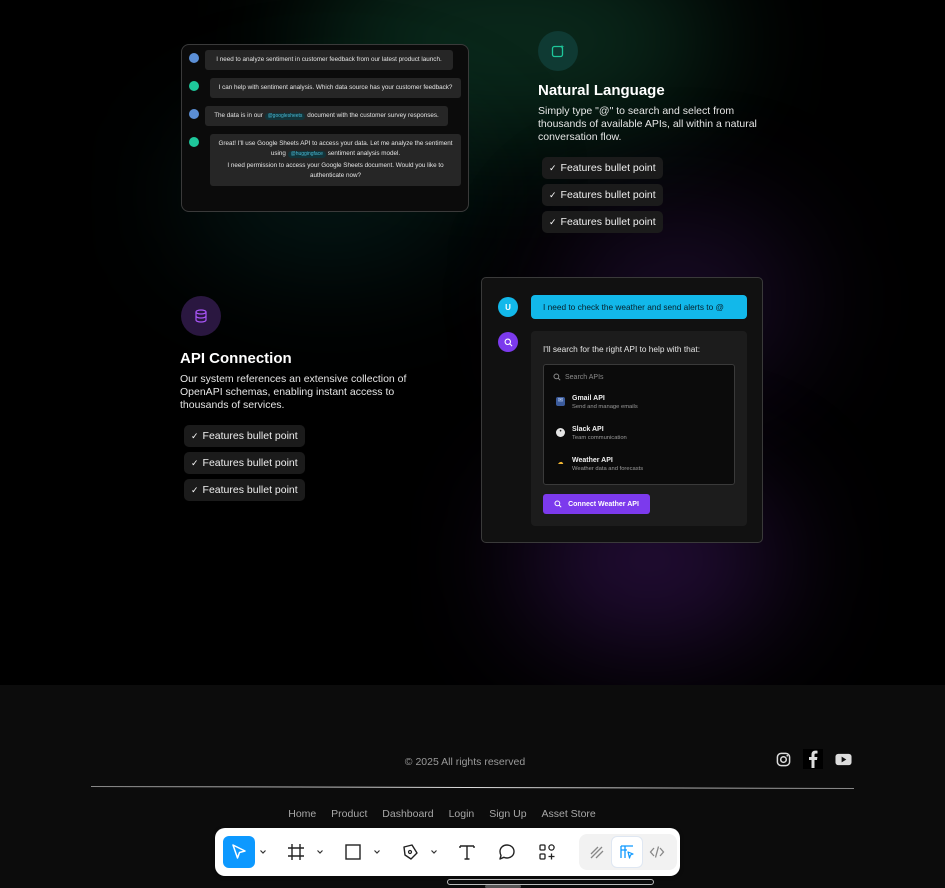 The height and width of the screenshot is (888, 945). I want to click on api-option-slack: • Slack API Team communication, so click(591, 433).